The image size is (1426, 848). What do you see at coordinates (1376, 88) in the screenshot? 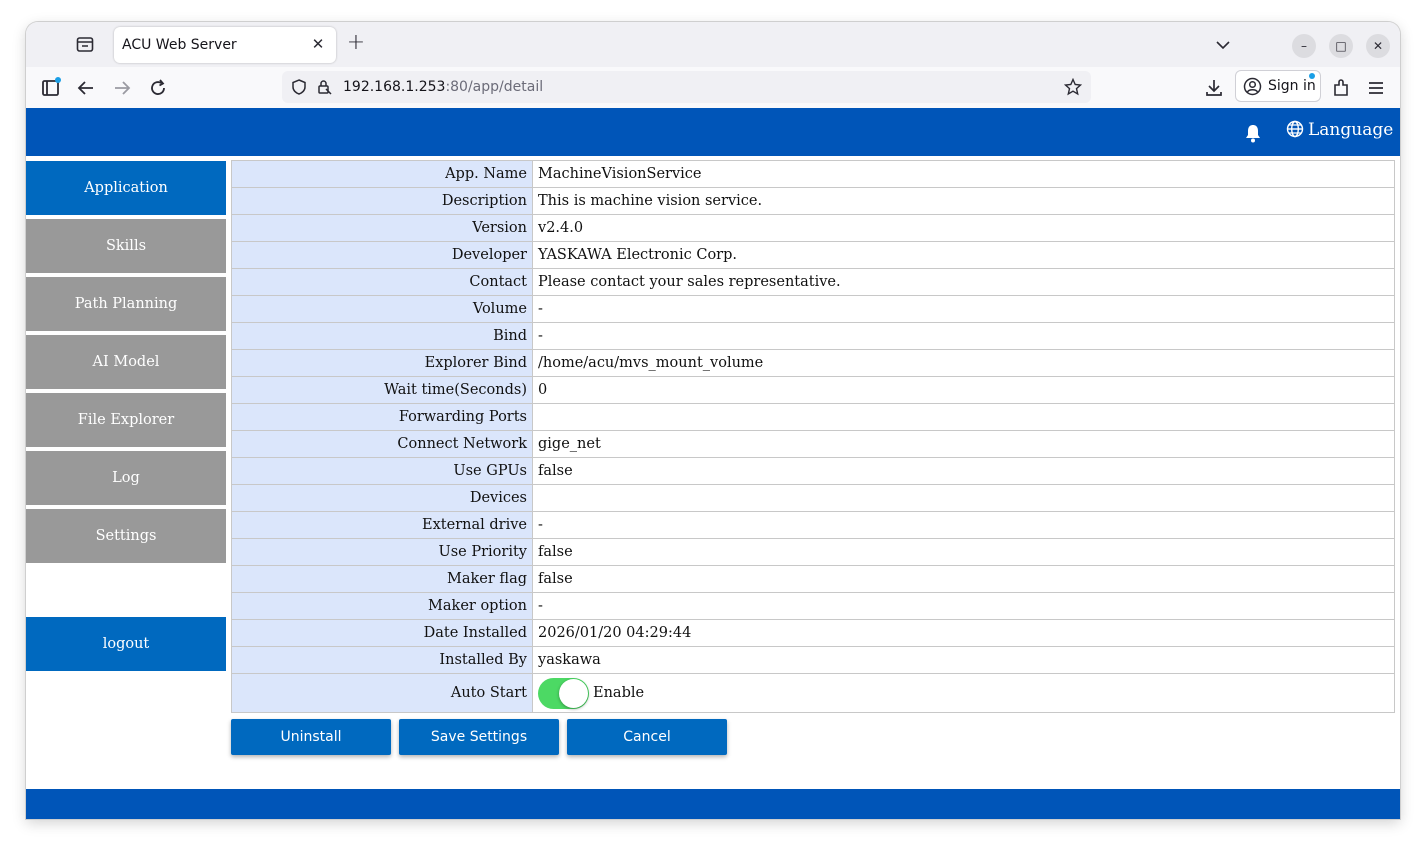
I see `menu-icon` at bounding box center [1376, 88].